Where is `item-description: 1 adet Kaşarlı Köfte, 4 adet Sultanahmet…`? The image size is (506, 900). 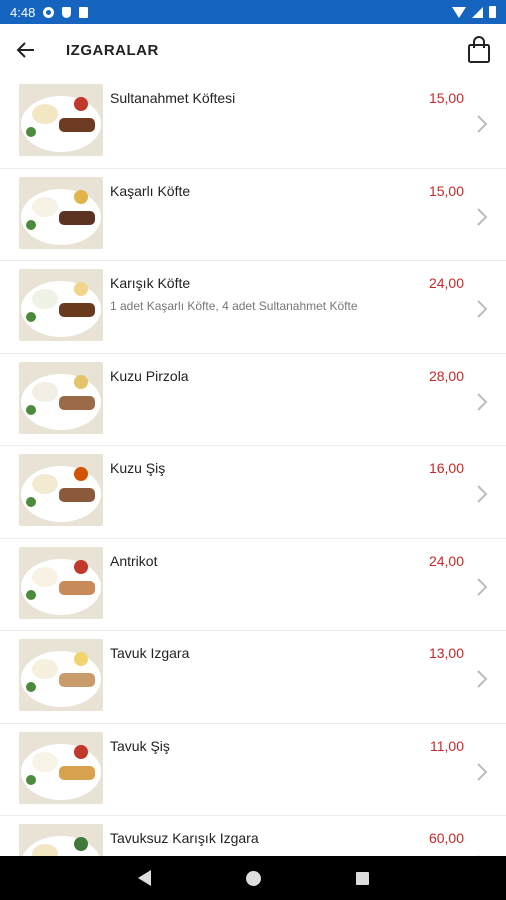
item-description: 1 adet Kaşarlı Köfte, 4 adet Sultanahmet… is located at coordinates (234, 306).